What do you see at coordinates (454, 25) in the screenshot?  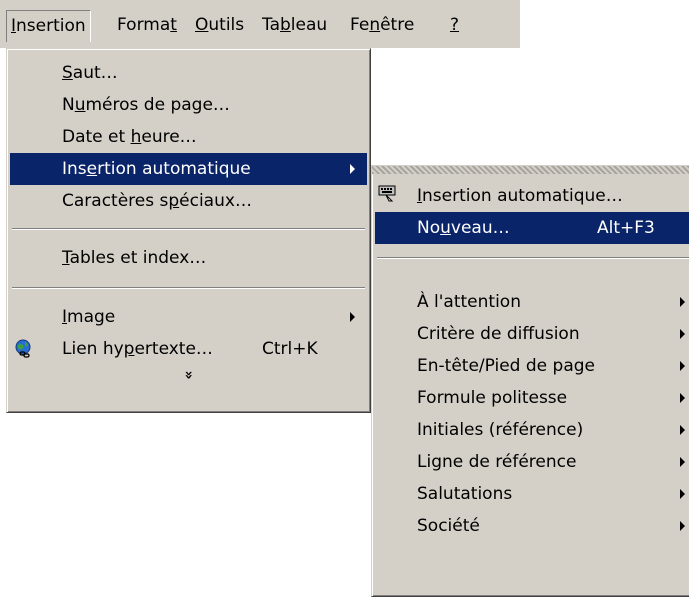 I see `menubar-item-help: ?` at bounding box center [454, 25].